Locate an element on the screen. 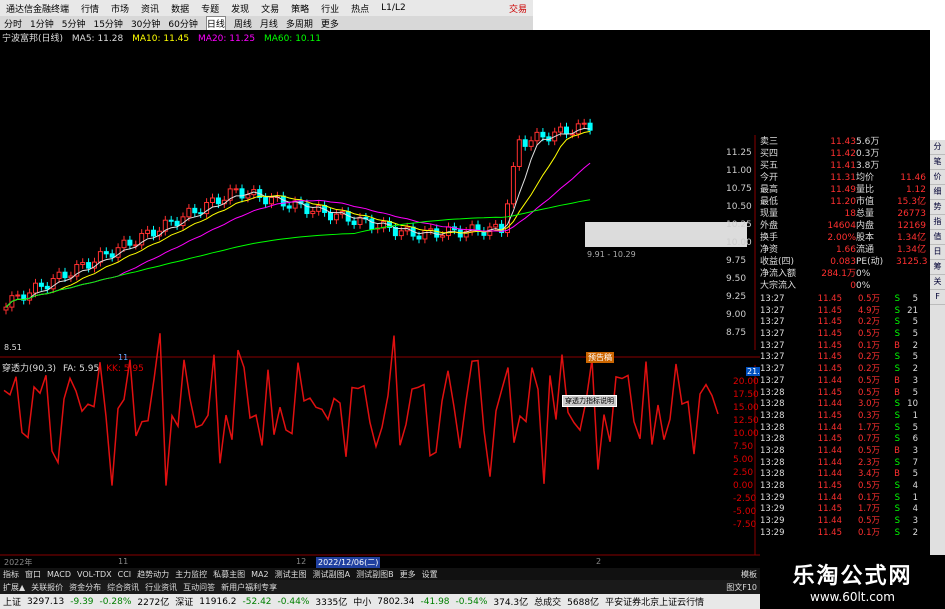  info-tab: 扩展▲ is located at coordinates (14, 587).